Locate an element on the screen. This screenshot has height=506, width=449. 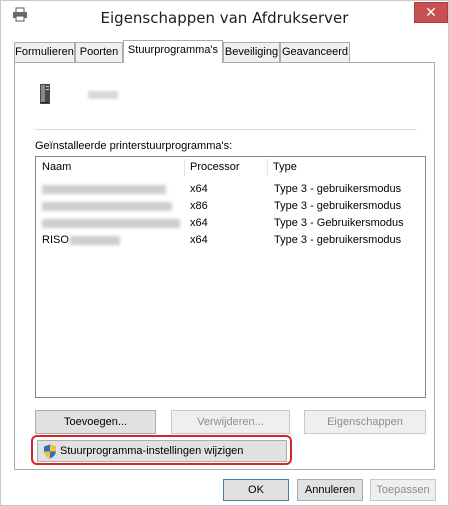
table-row: RISO x64 Type 3 - gebruikersmodus is located at coordinates (230, 240).